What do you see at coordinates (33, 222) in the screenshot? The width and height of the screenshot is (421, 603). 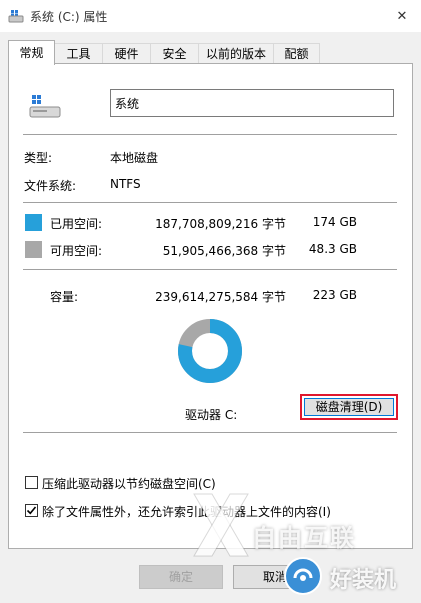 I see `used-space-swatch` at bounding box center [33, 222].